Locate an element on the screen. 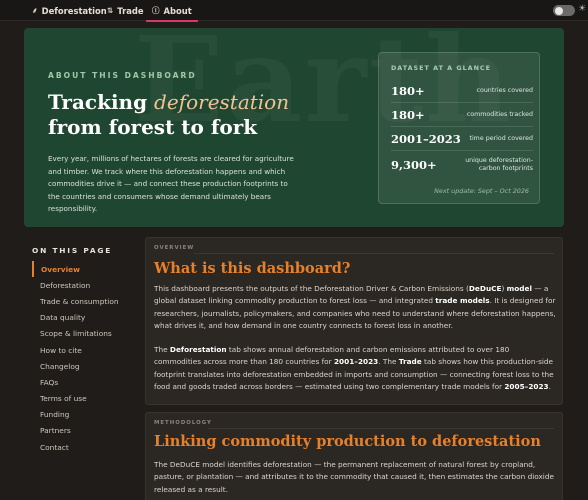  sun-icon: ☀ is located at coordinates (582, 9).